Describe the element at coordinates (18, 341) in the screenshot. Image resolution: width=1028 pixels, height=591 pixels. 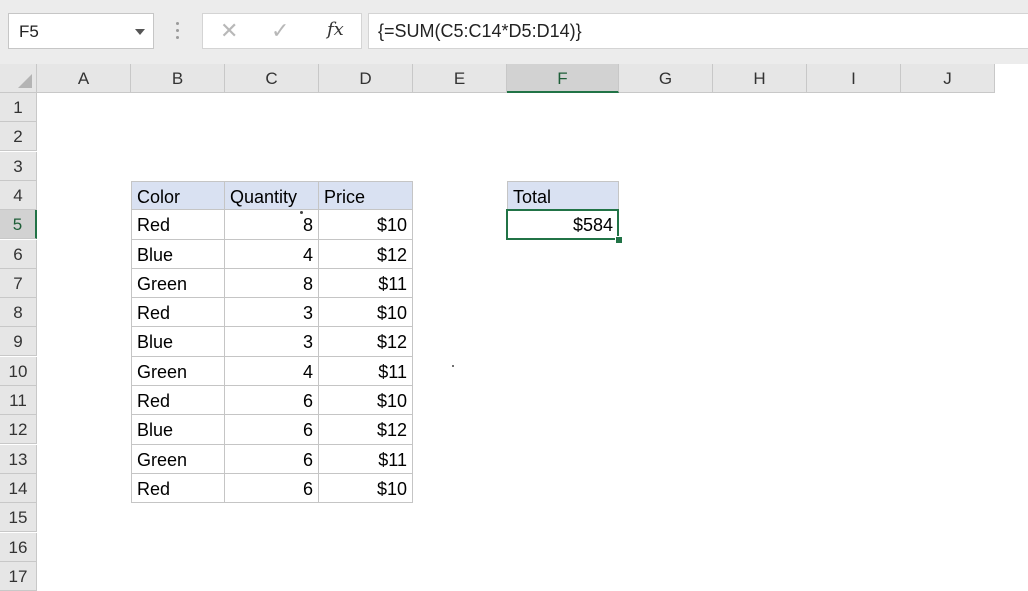
I see `row-header-9: 9` at that location.